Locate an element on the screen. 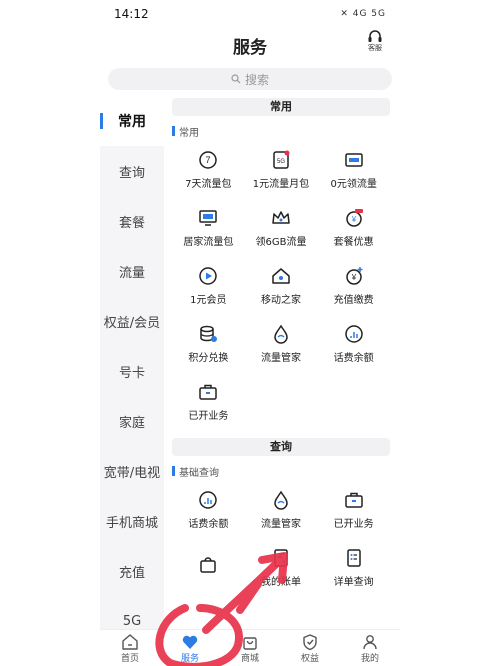 Image resolution: width=500 pixels, height=666 pixels. discount-icon: ¥ is located at coordinates (354, 217).